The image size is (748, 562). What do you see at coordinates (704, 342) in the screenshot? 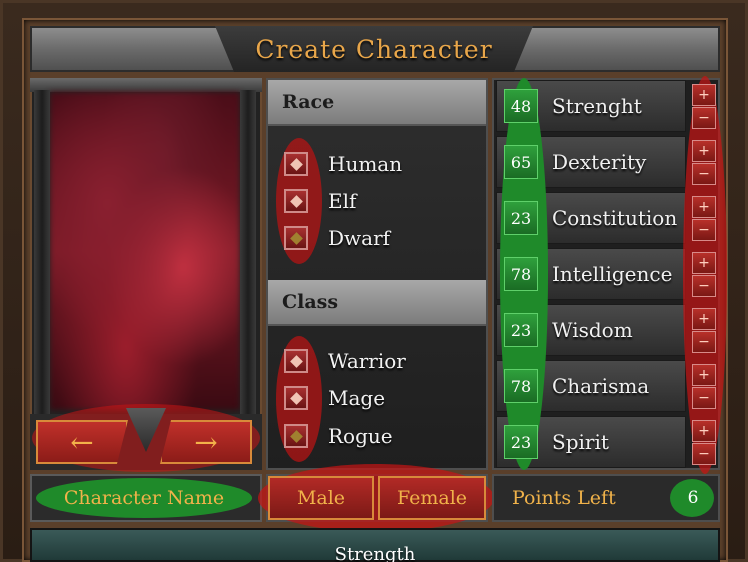
I see `decrease-wisdom-button: −` at bounding box center [704, 342].